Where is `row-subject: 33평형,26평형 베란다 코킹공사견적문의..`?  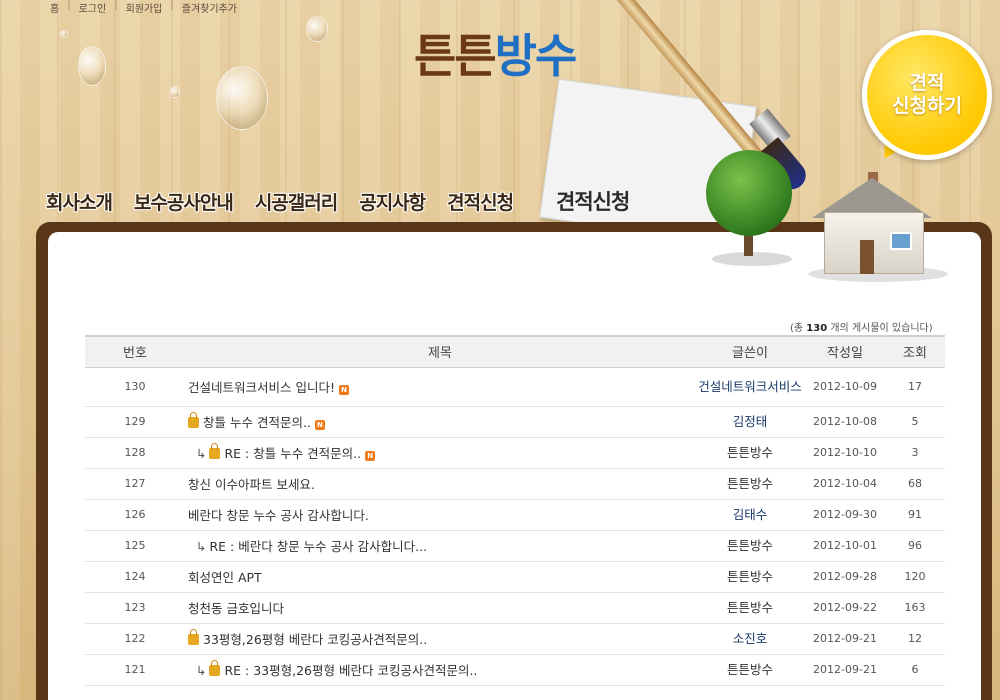 row-subject: 33평형,26평형 베란다 코킹공사견적문의.. is located at coordinates (440, 639).